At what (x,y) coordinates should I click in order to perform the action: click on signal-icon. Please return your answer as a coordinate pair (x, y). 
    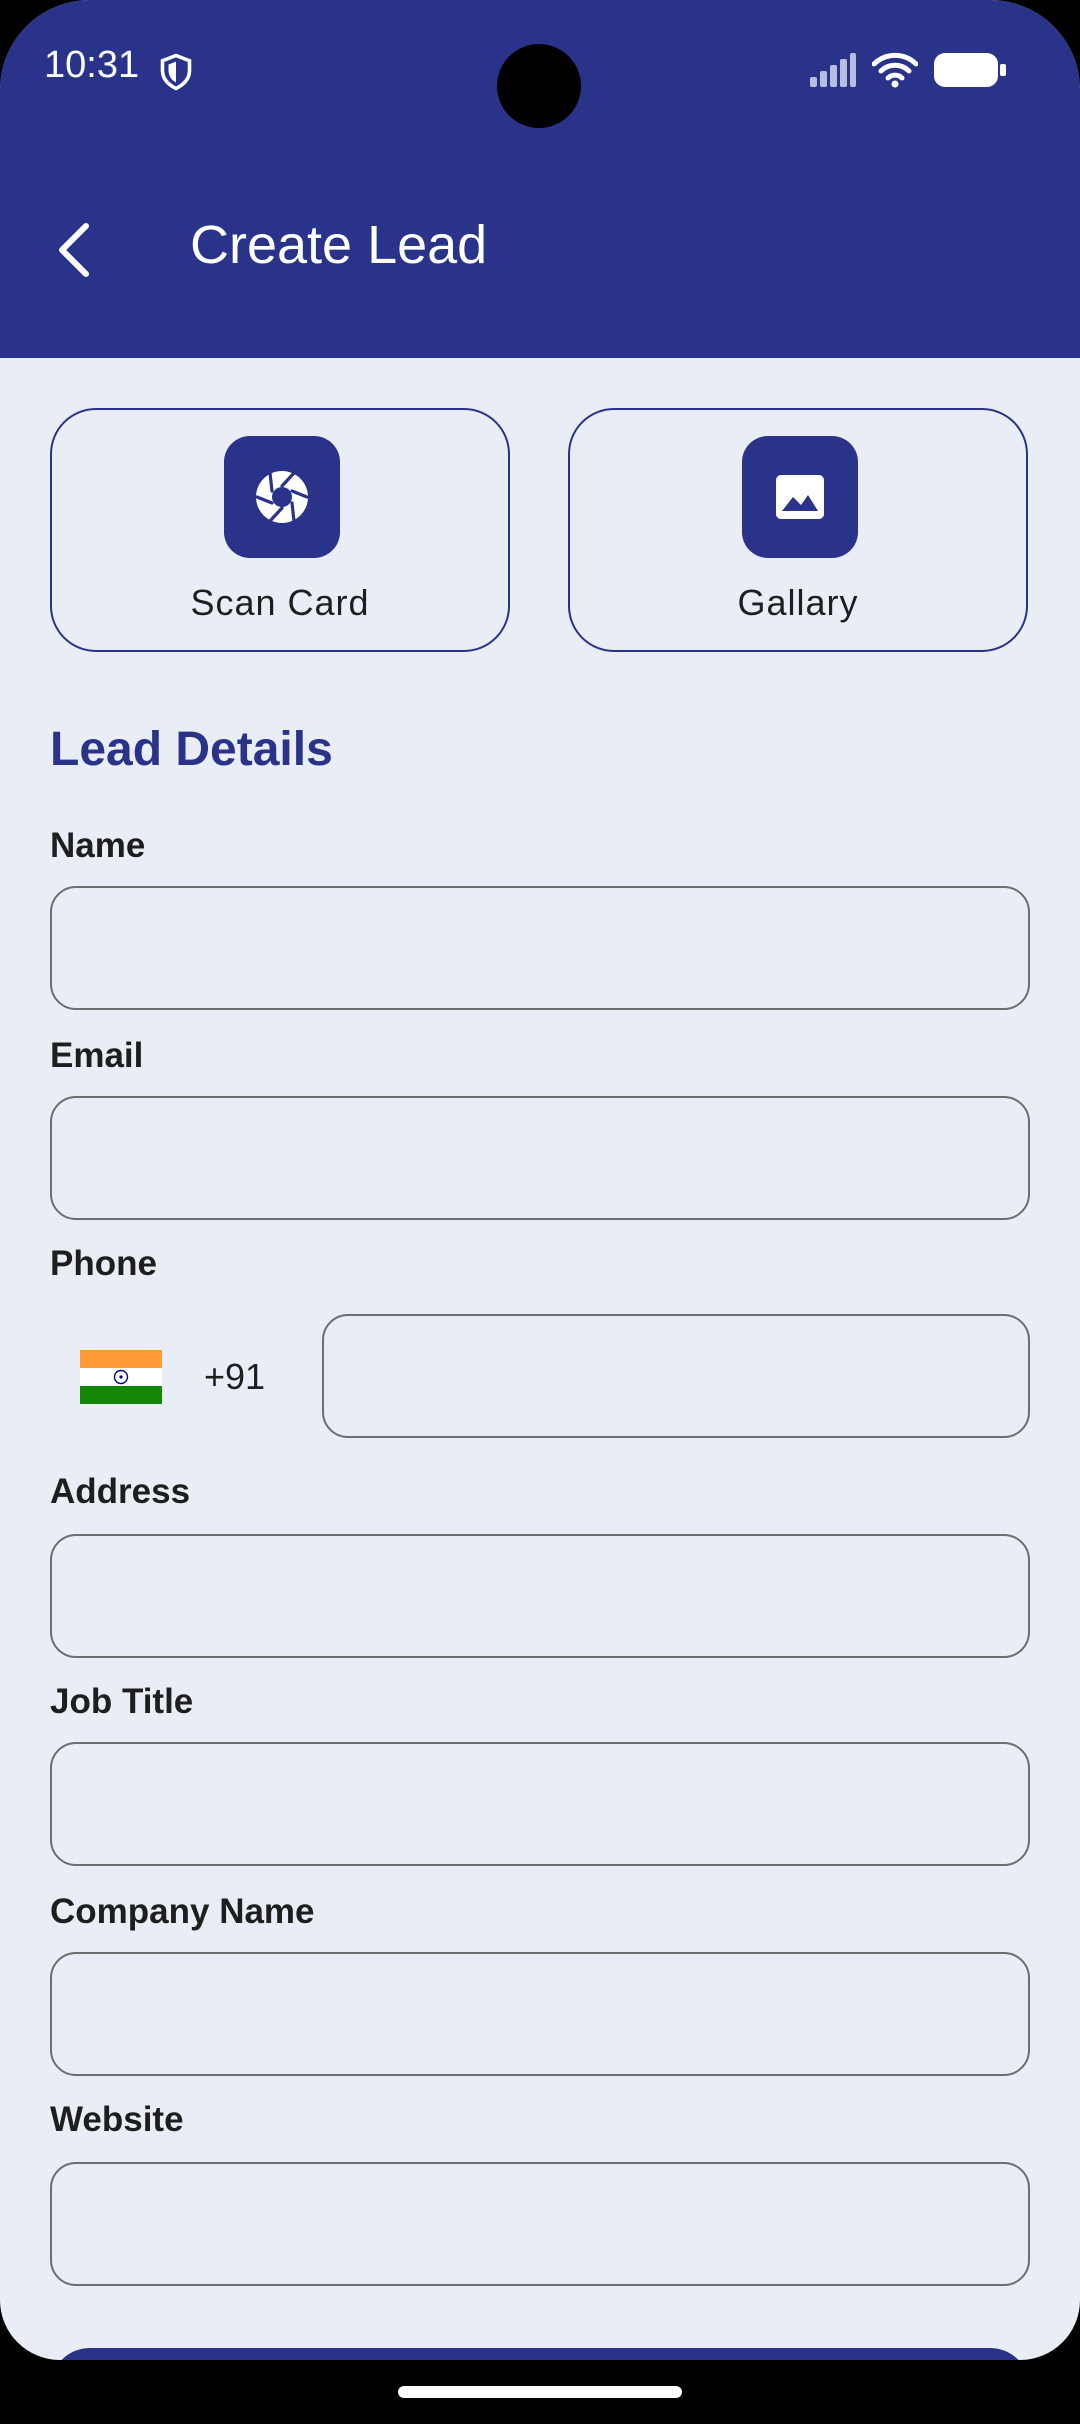
    Looking at the image, I should click on (833, 70).